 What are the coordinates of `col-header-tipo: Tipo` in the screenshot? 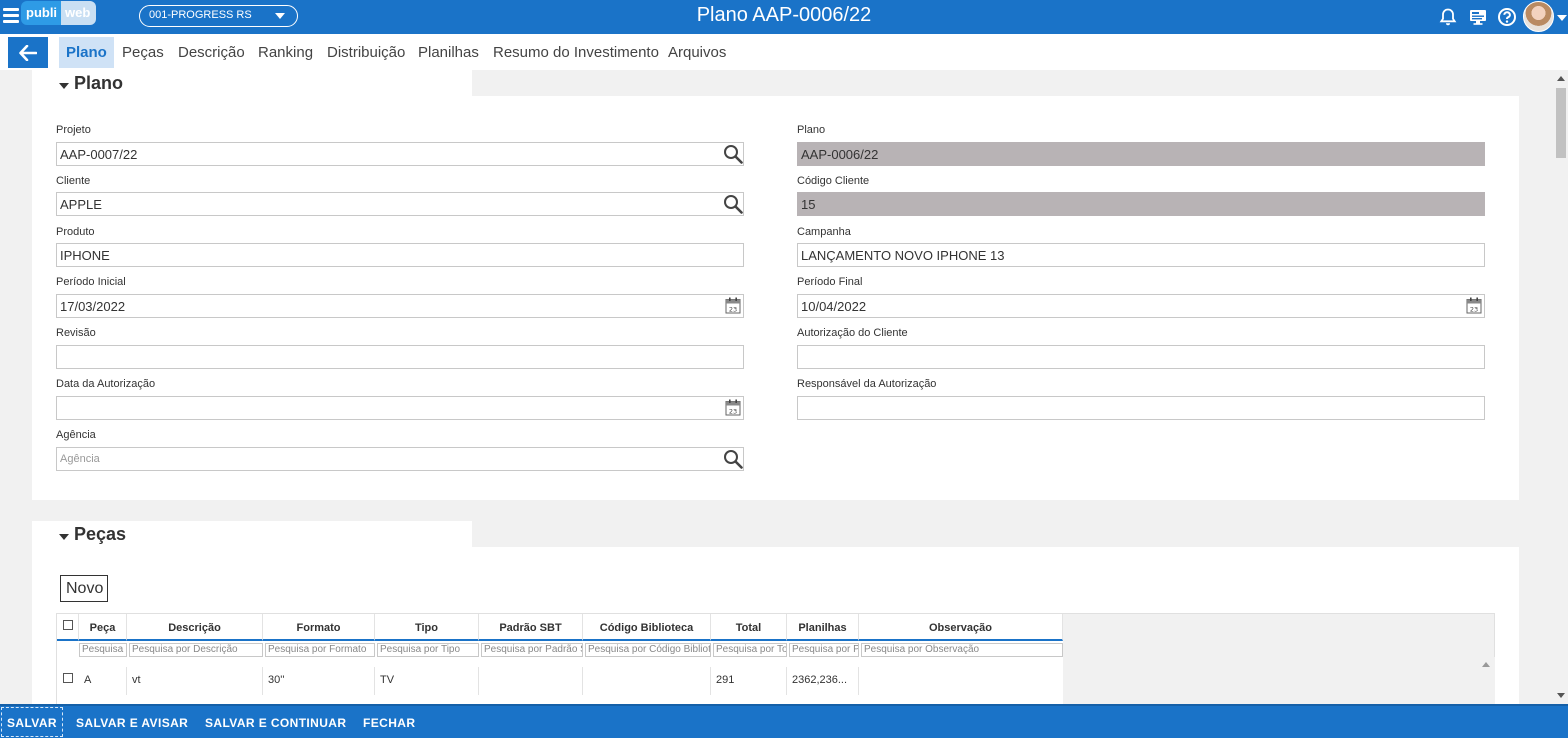 It's located at (427, 627).